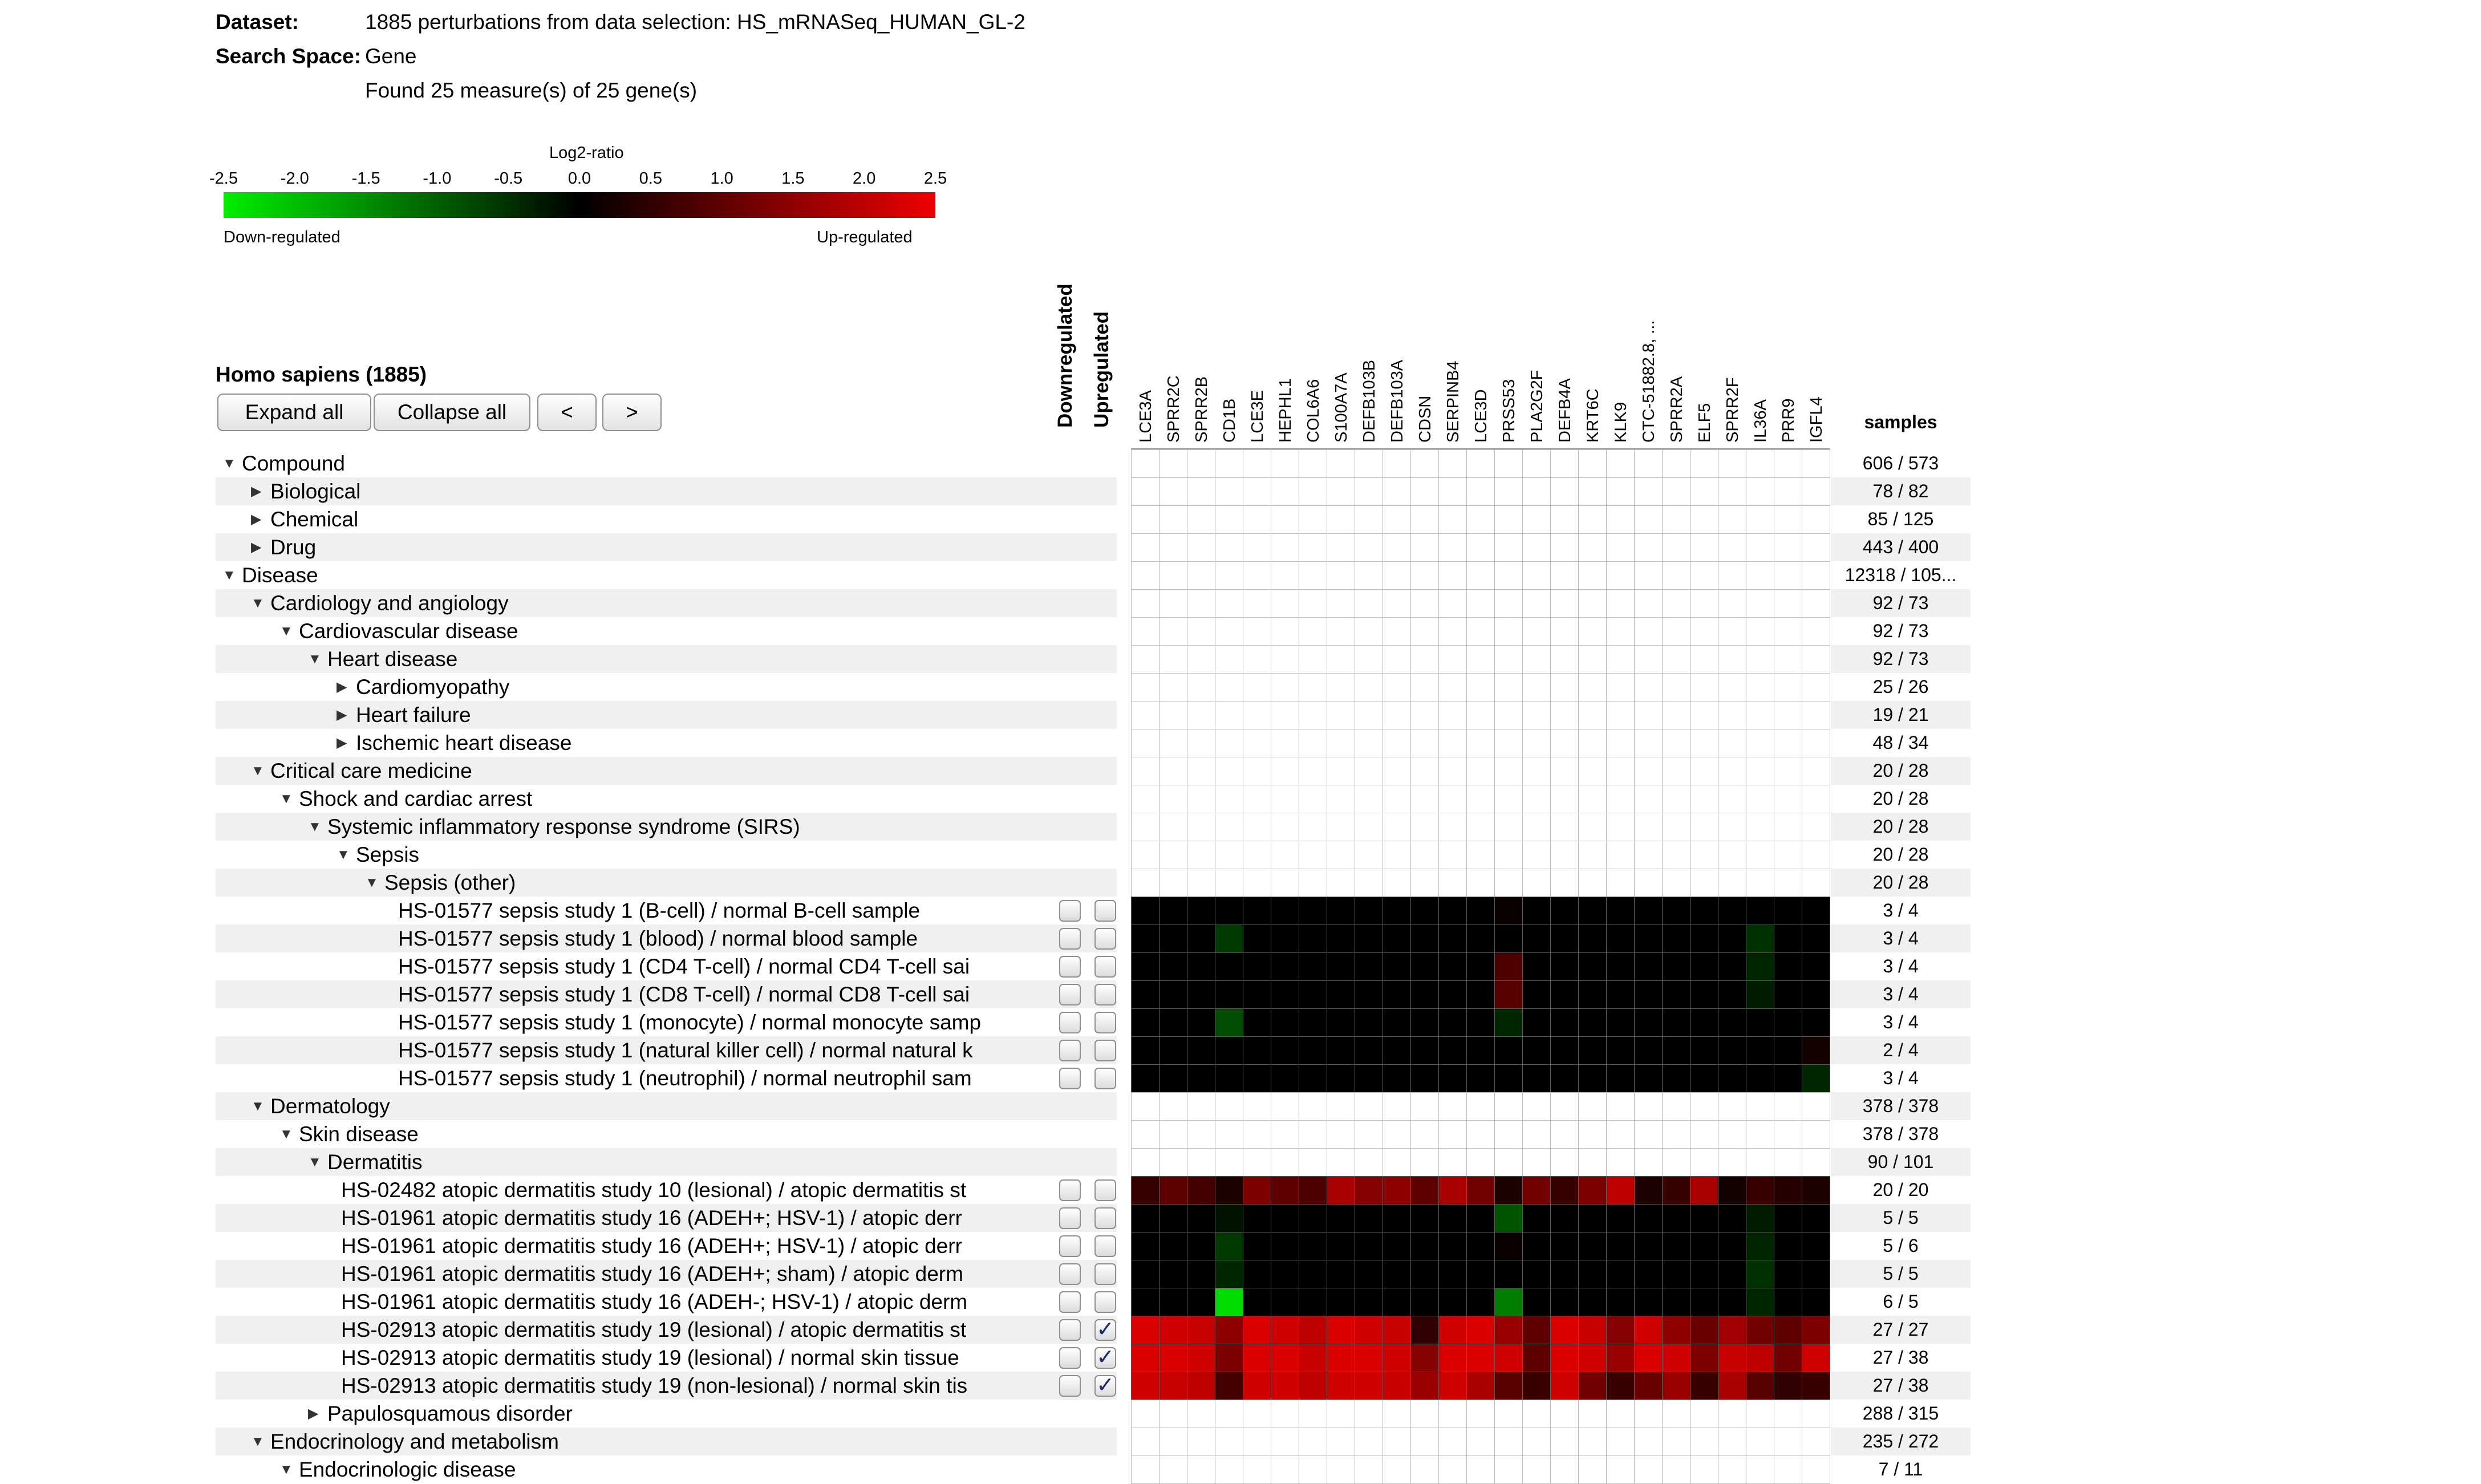  I want to click on category-label: Dermatitis, so click(375, 1162).